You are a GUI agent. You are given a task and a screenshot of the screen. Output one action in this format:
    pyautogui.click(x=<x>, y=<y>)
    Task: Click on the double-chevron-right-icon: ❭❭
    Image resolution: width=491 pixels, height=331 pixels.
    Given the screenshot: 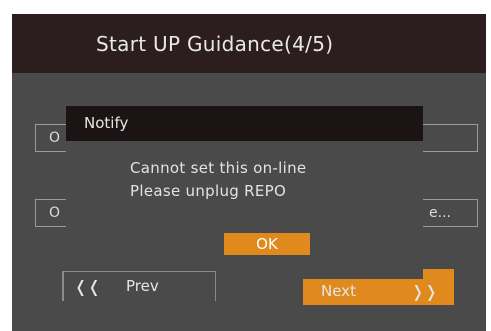 What is the action you would take?
    pyautogui.click(x=424, y=291)
    